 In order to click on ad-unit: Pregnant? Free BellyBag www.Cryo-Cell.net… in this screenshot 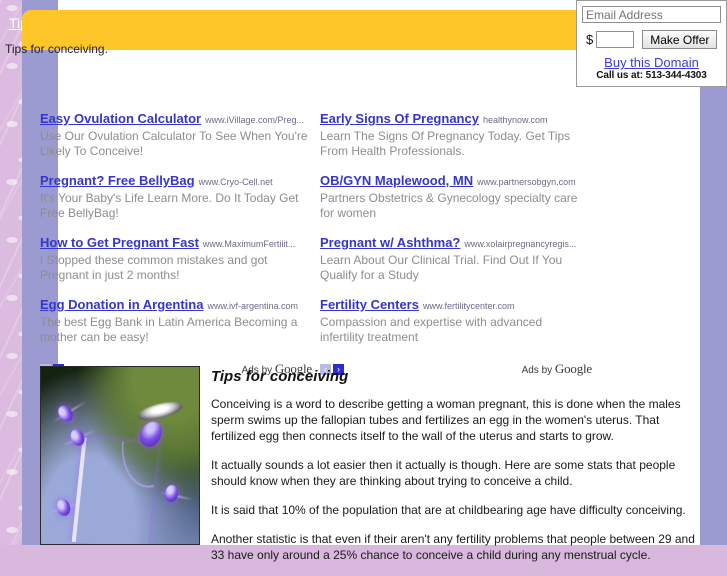, I will do `click(176, 197)`.